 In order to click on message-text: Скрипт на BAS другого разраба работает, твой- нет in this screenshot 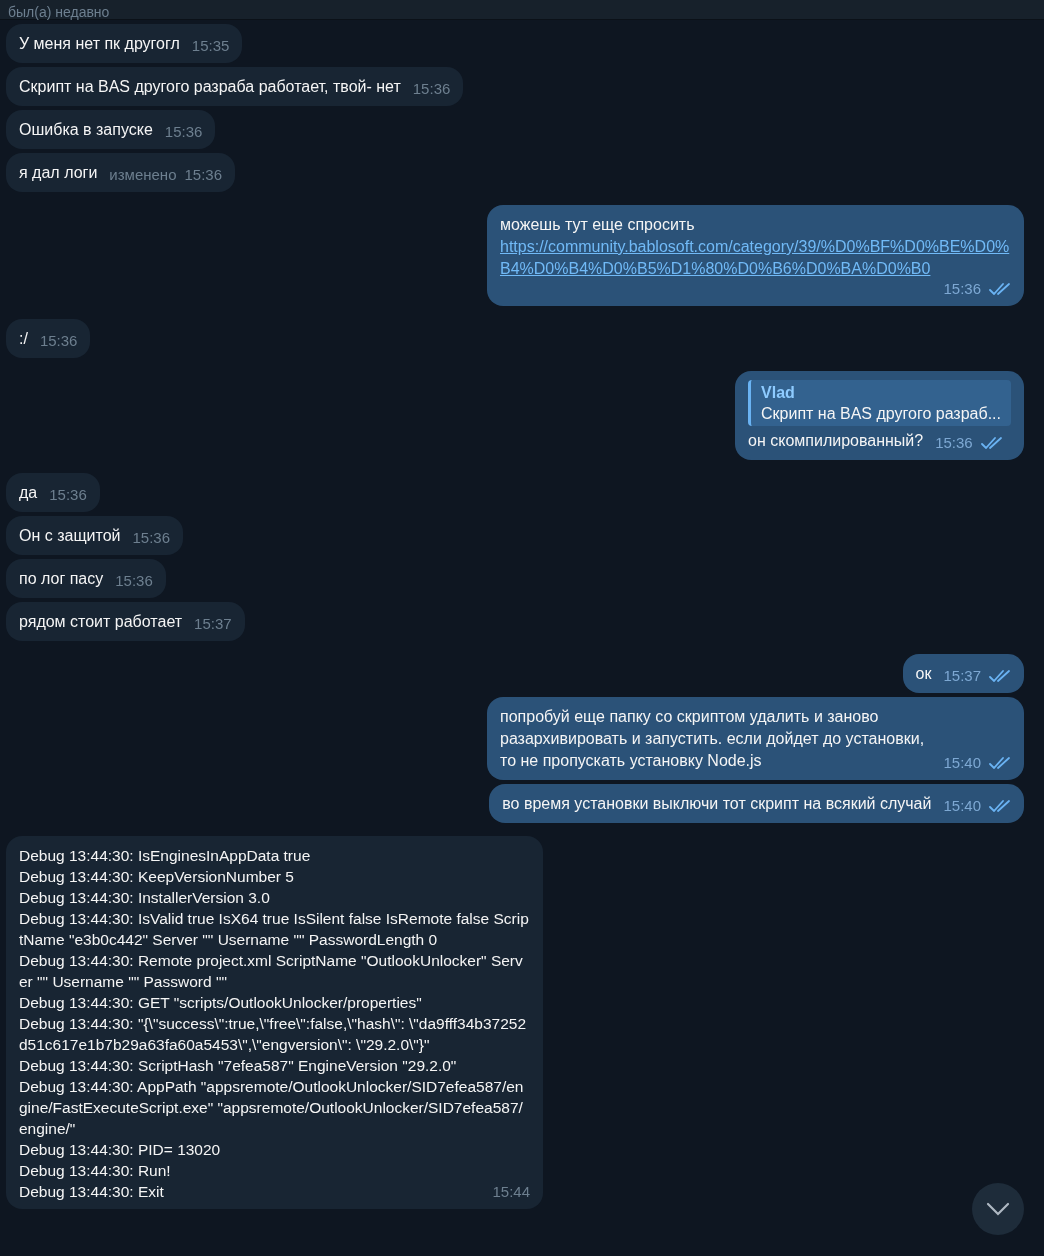, I will do `click(210, 87)`.